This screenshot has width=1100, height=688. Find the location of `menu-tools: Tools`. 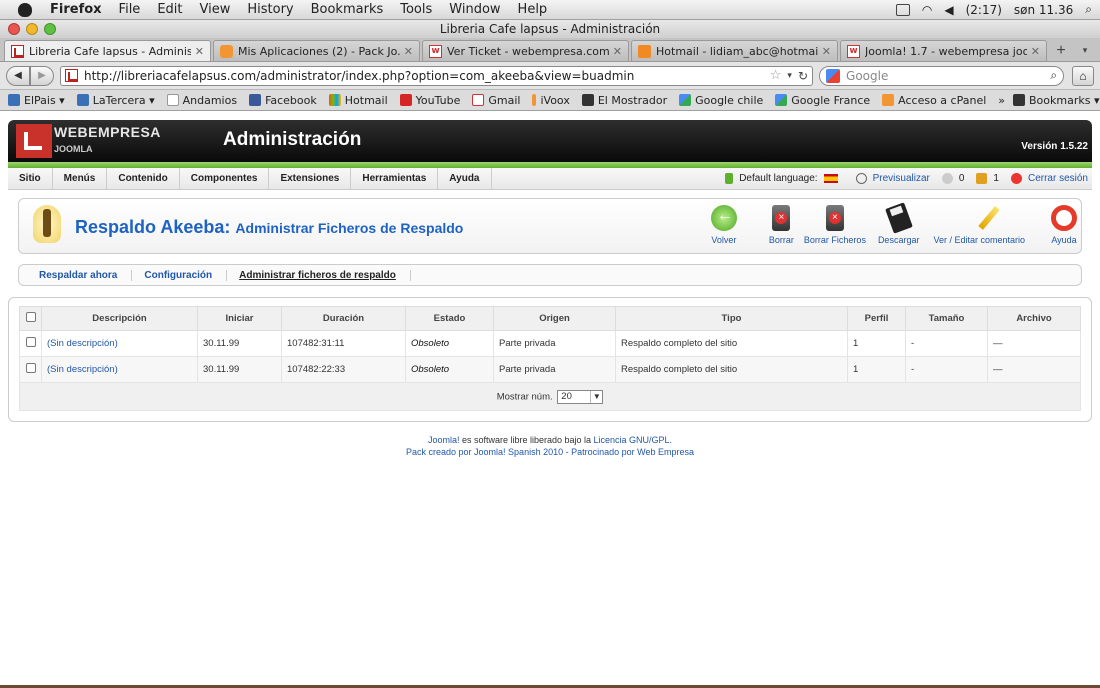

menu-tools: Tools is located at coordinates (416, 9).